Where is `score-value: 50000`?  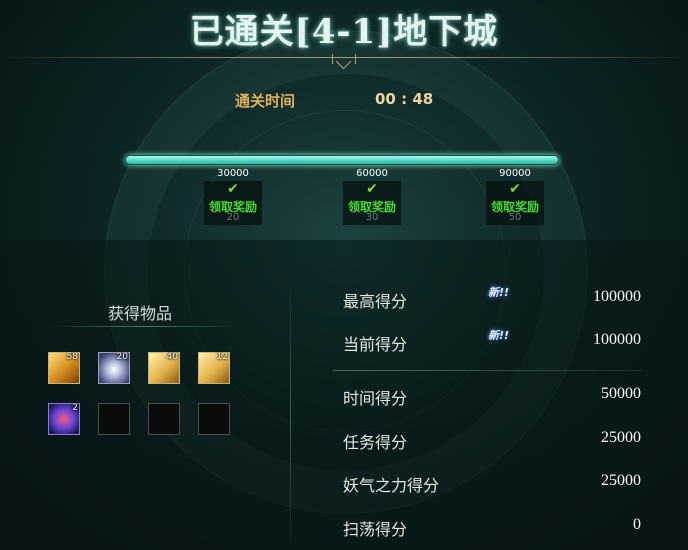
score-value: 50000 is located at coordinates (621, 393).